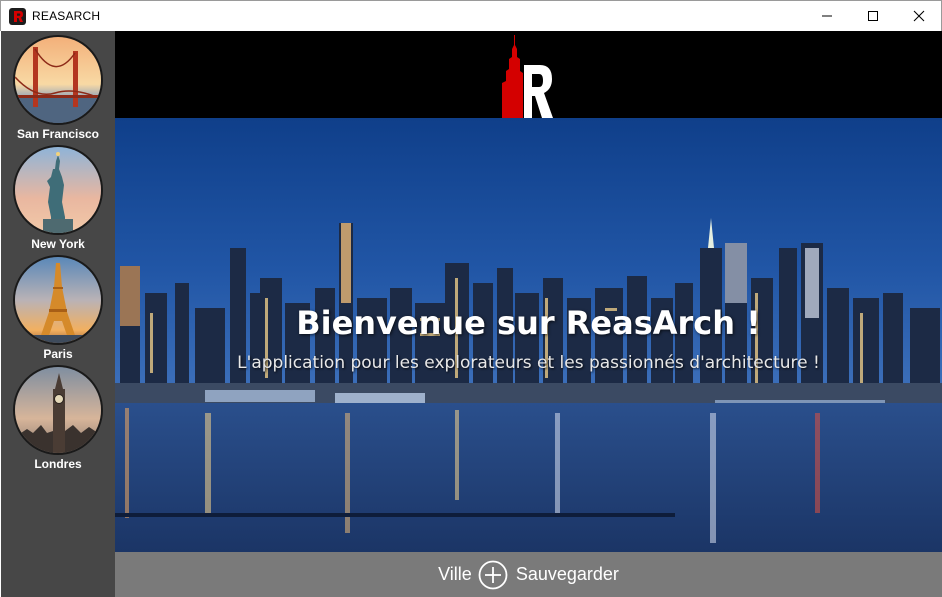  What do you see at coordinates (58, 354) in the screenshot?
I see `city-label: Paris` at bounding box center [58, 354].